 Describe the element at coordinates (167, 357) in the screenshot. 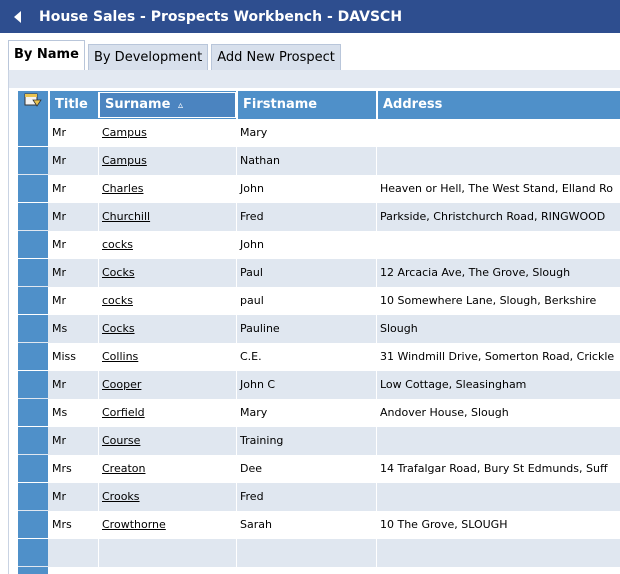

I see `cell-surname-link: Collins` at that location.